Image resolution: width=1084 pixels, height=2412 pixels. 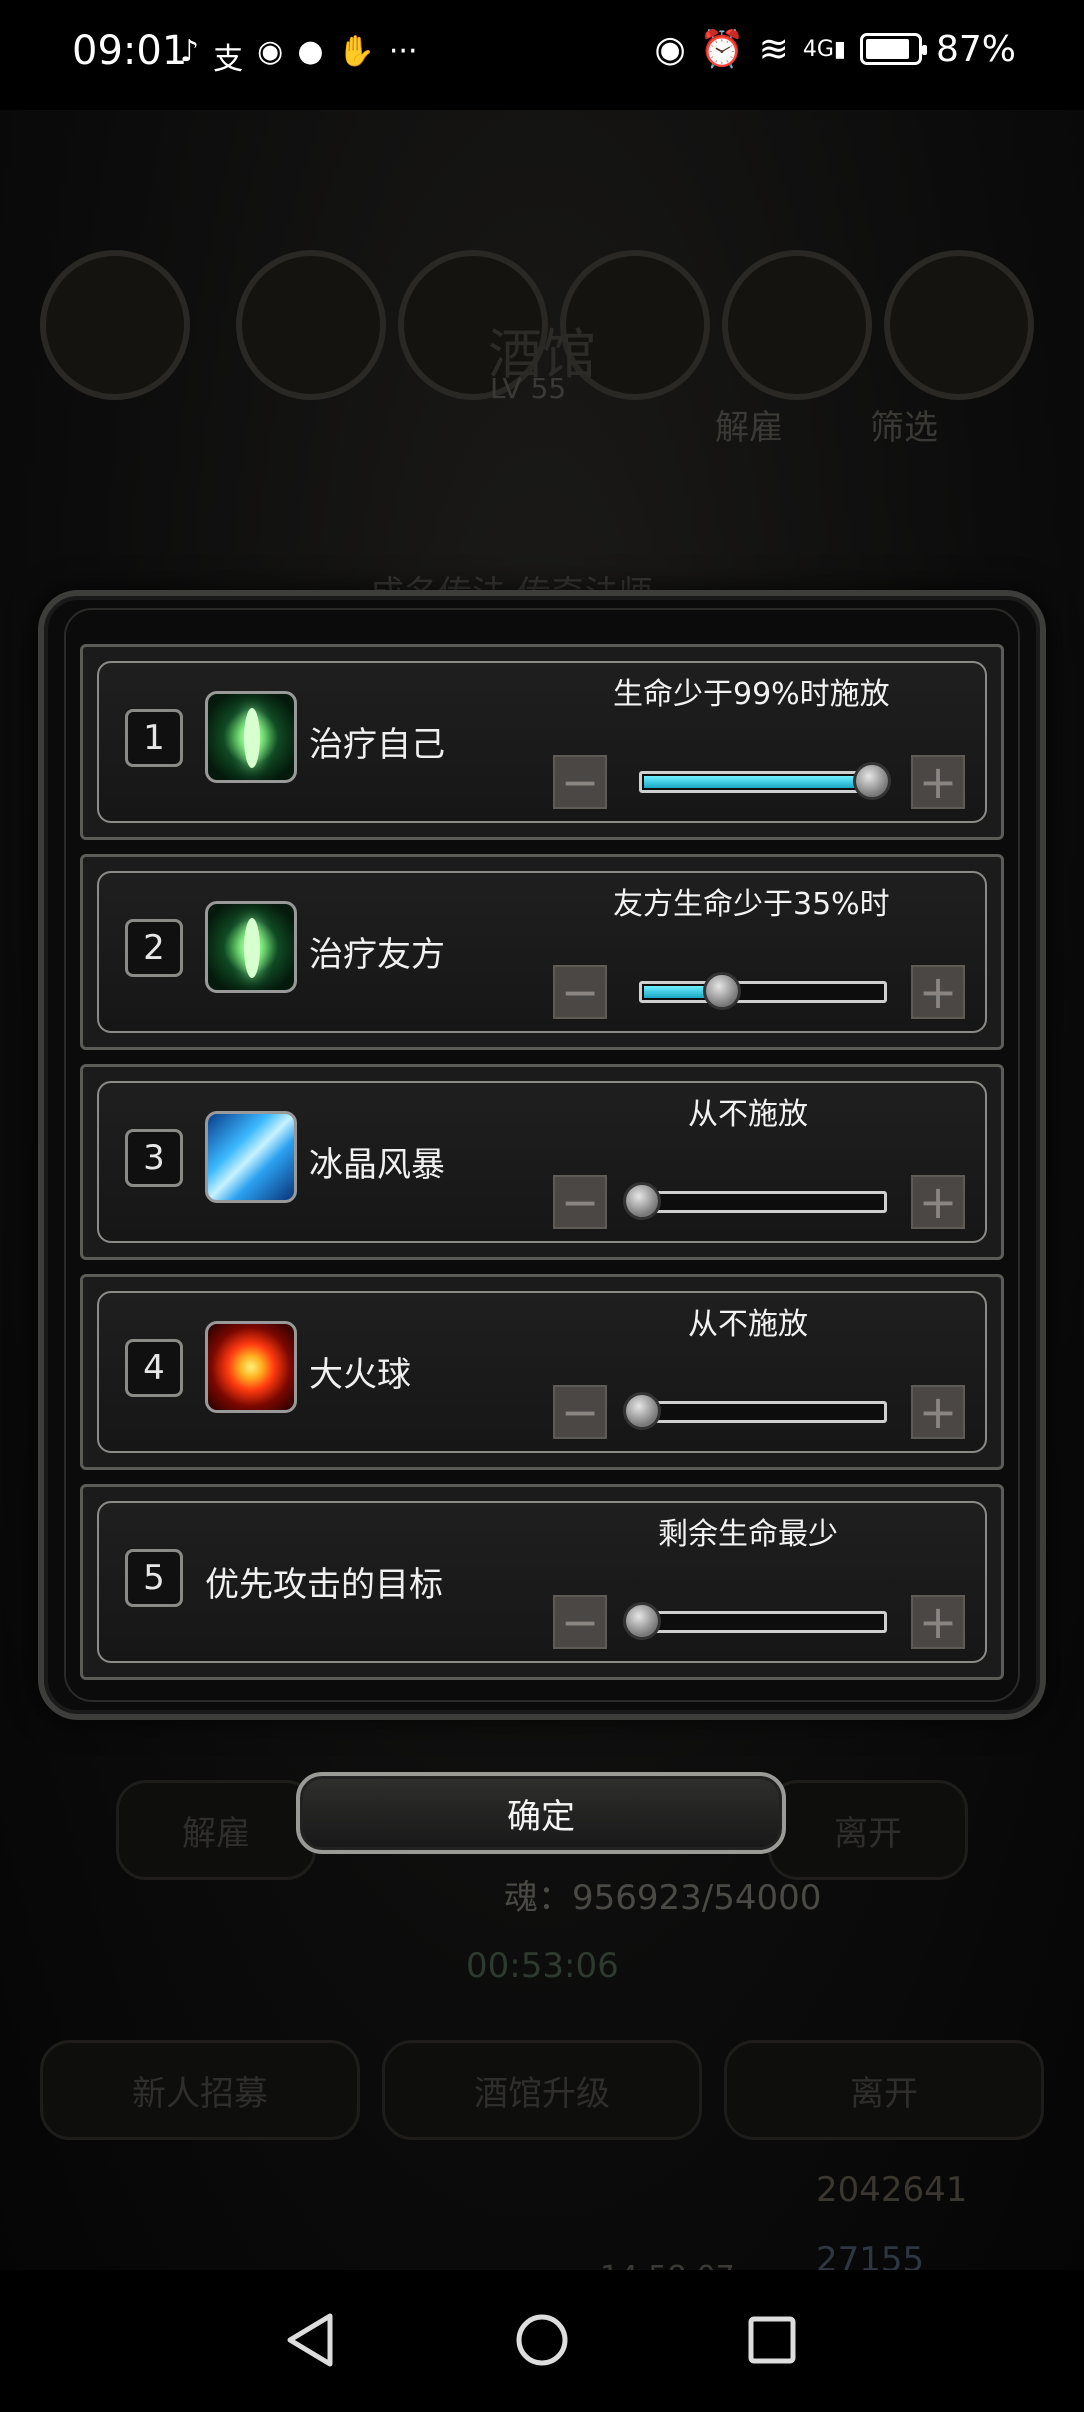 I want to click on skill-index: 4, so click(x=154, y=1368).